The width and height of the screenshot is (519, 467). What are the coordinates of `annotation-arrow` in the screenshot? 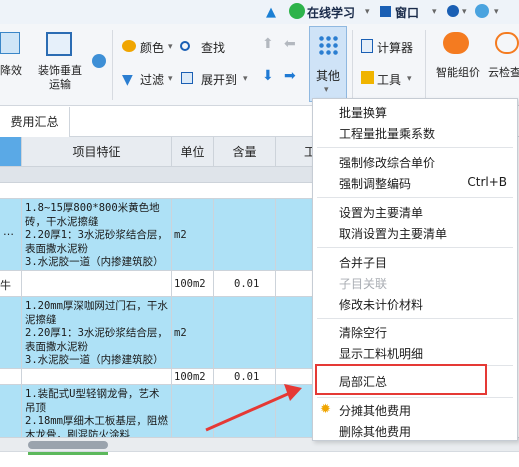 It's located at (253, 408).